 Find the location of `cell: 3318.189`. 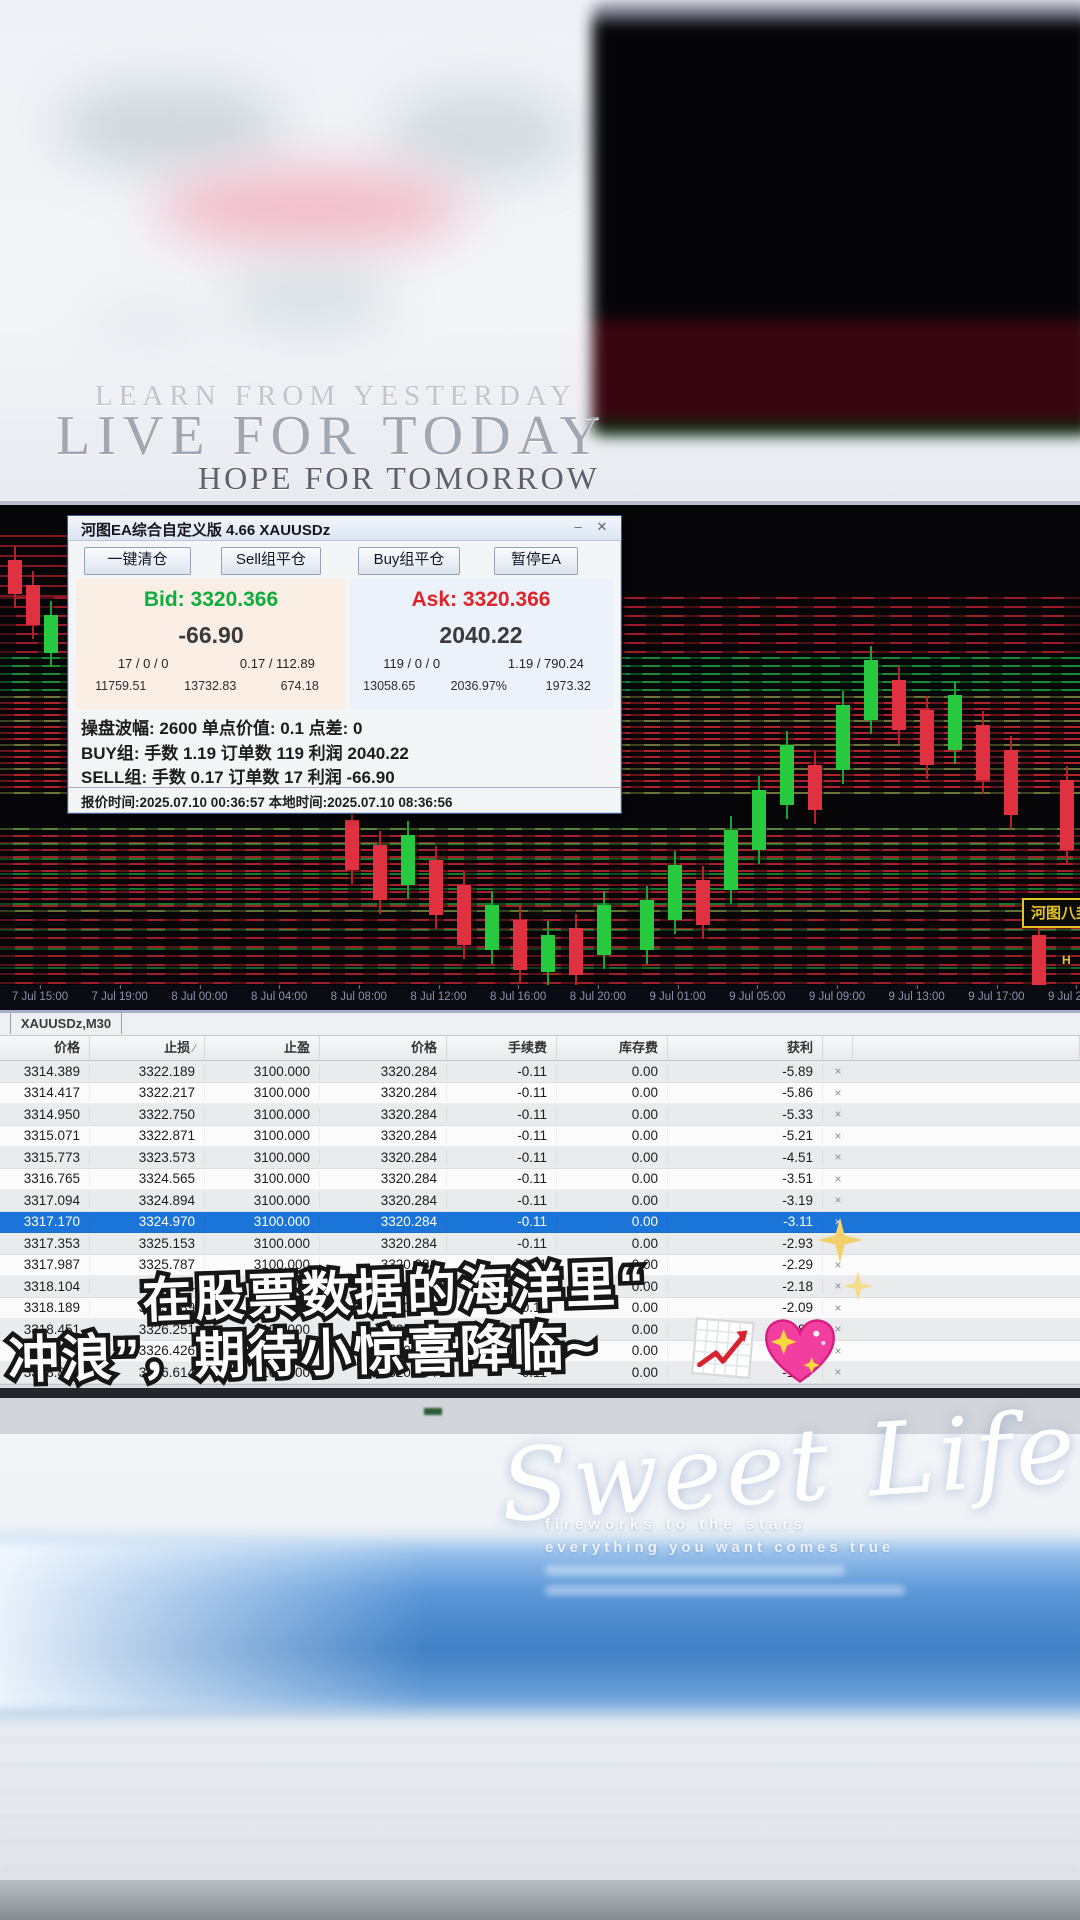

cell: 3318.189 is located at coordinates (45, 1308).